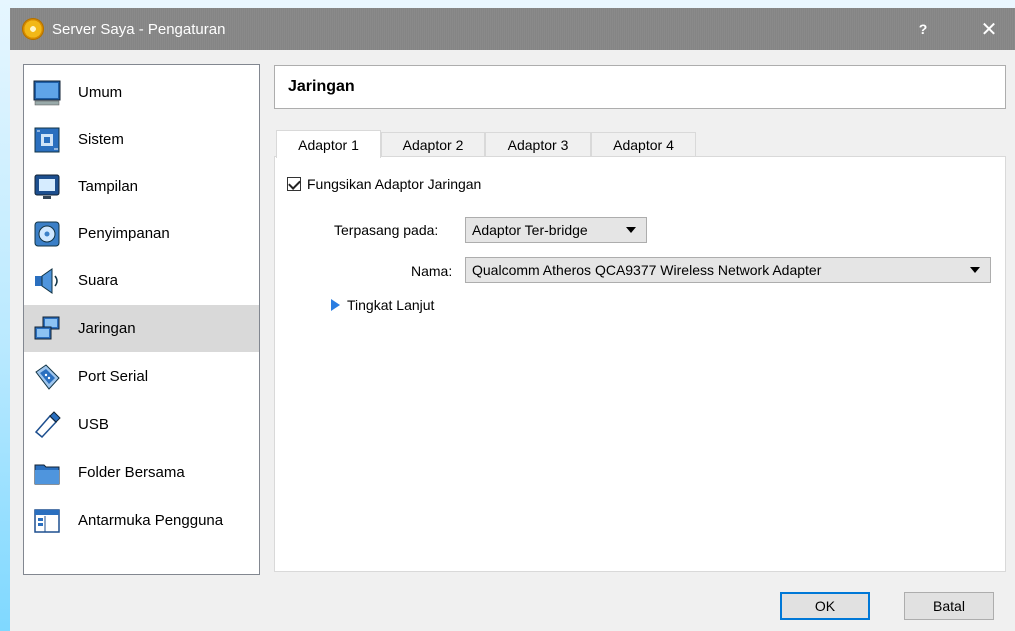 The width and height of the screenshot is (1015, 631). What do you see at coordinates (113, 376) in the screenshot?
I see `sidebar-item-label: Port Serial` at bounding box center [113, 376].